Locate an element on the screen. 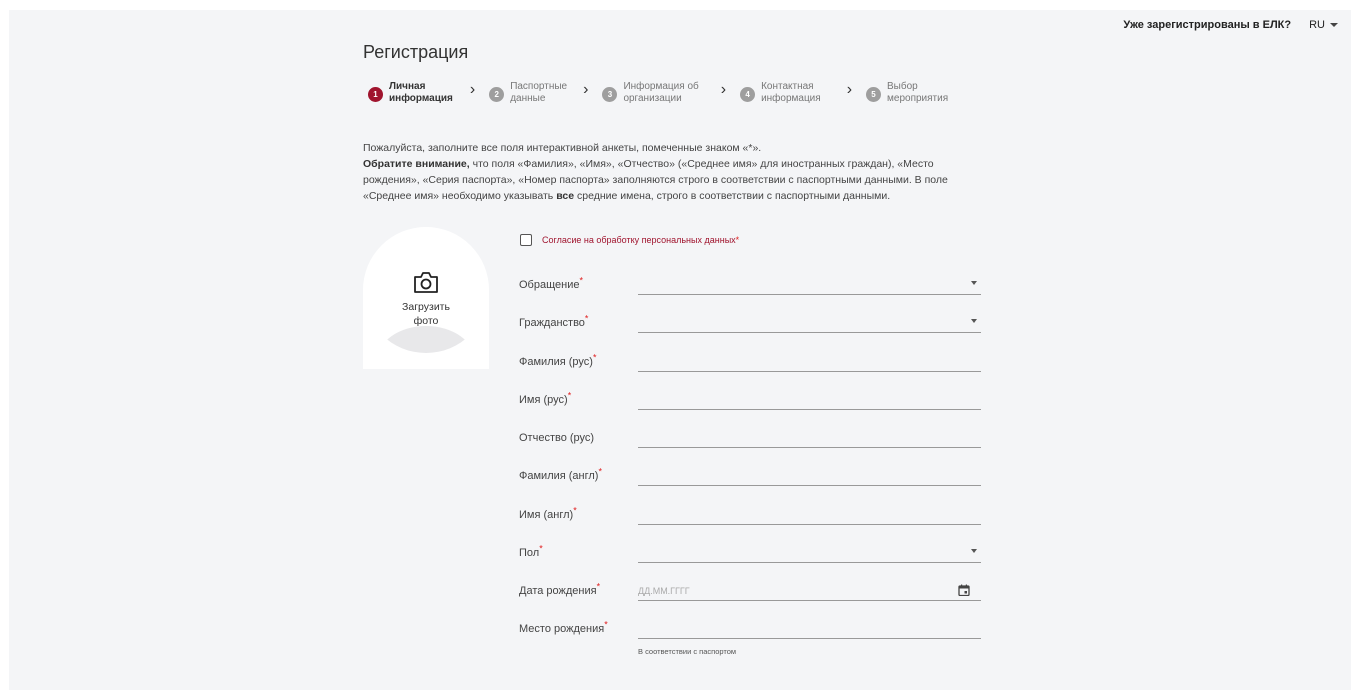 This screenshot has width=1360, height=690. already-registered-link: Уже зарегистрированы в ЕЛК? is located at coordinates (1207, 25).